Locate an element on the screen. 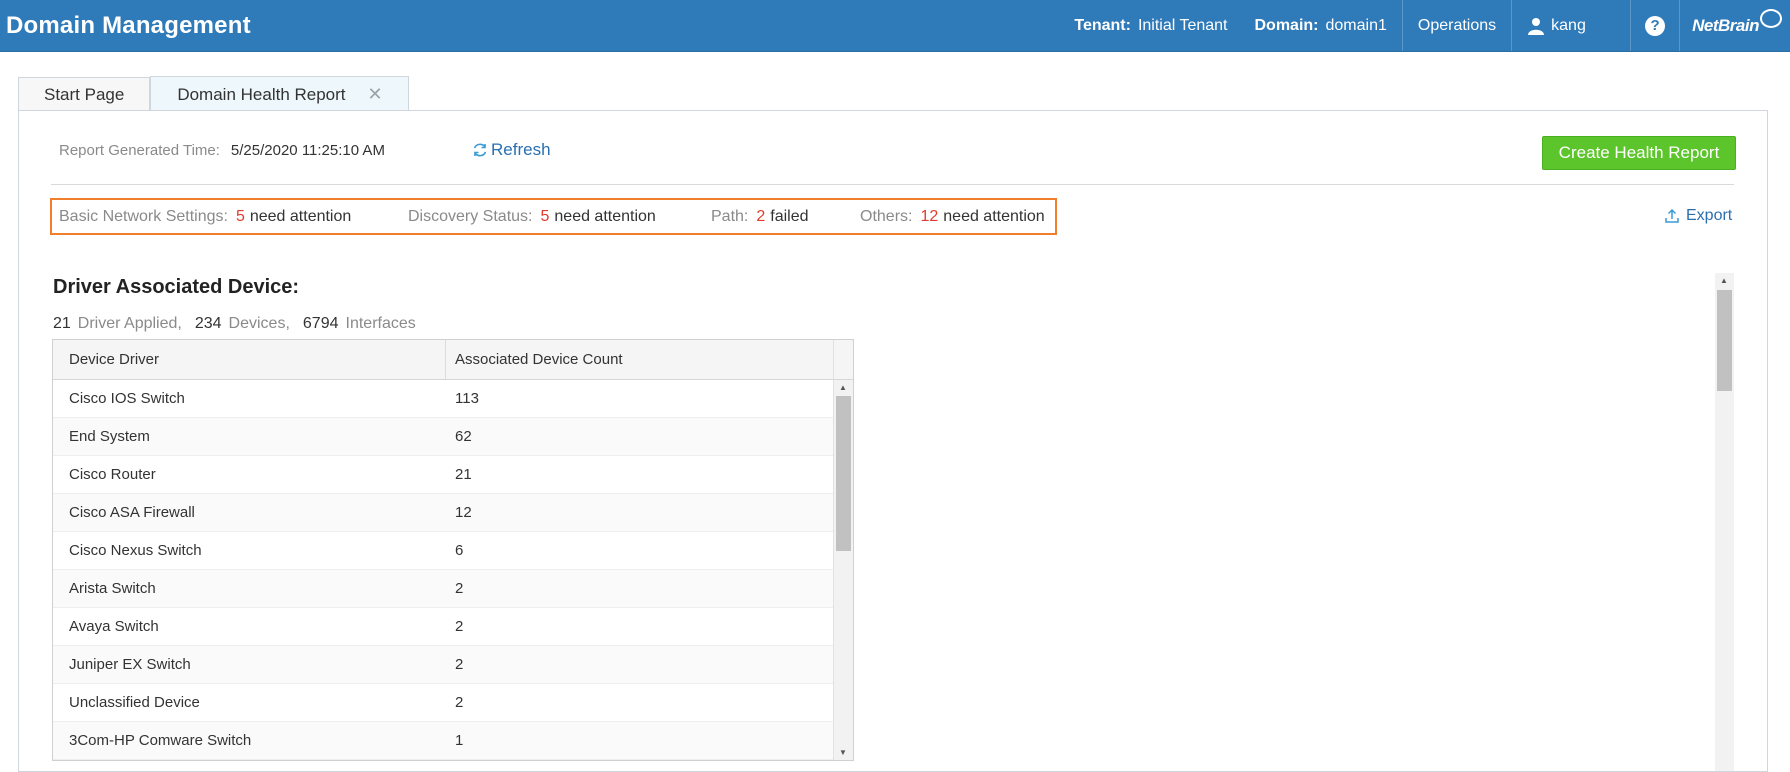 This screenshot has width=1790, height=772. close-icon: ✕ is located at coordinates (375, 94).